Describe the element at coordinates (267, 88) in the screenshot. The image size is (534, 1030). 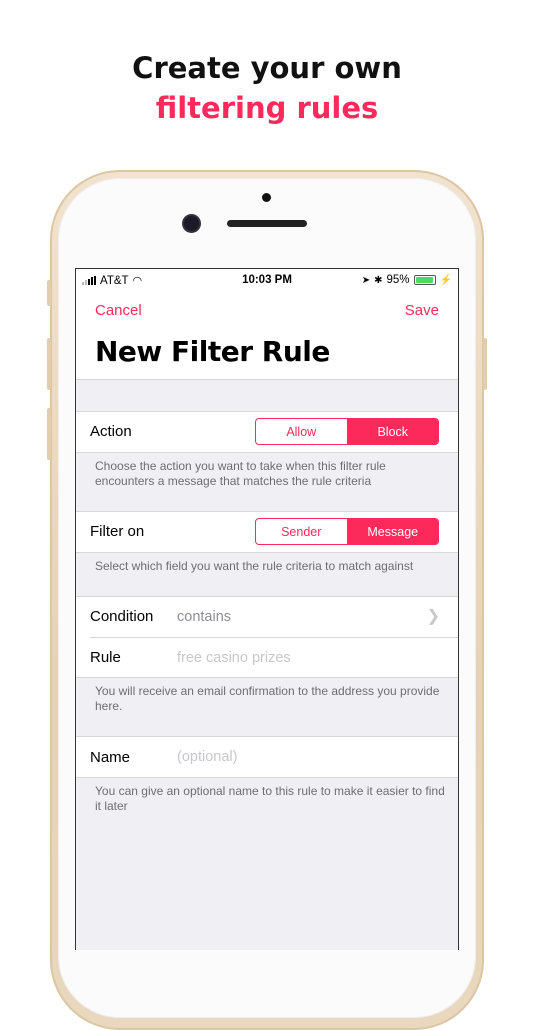
I see `promo-headline: Create your own filtering rules` at that location.